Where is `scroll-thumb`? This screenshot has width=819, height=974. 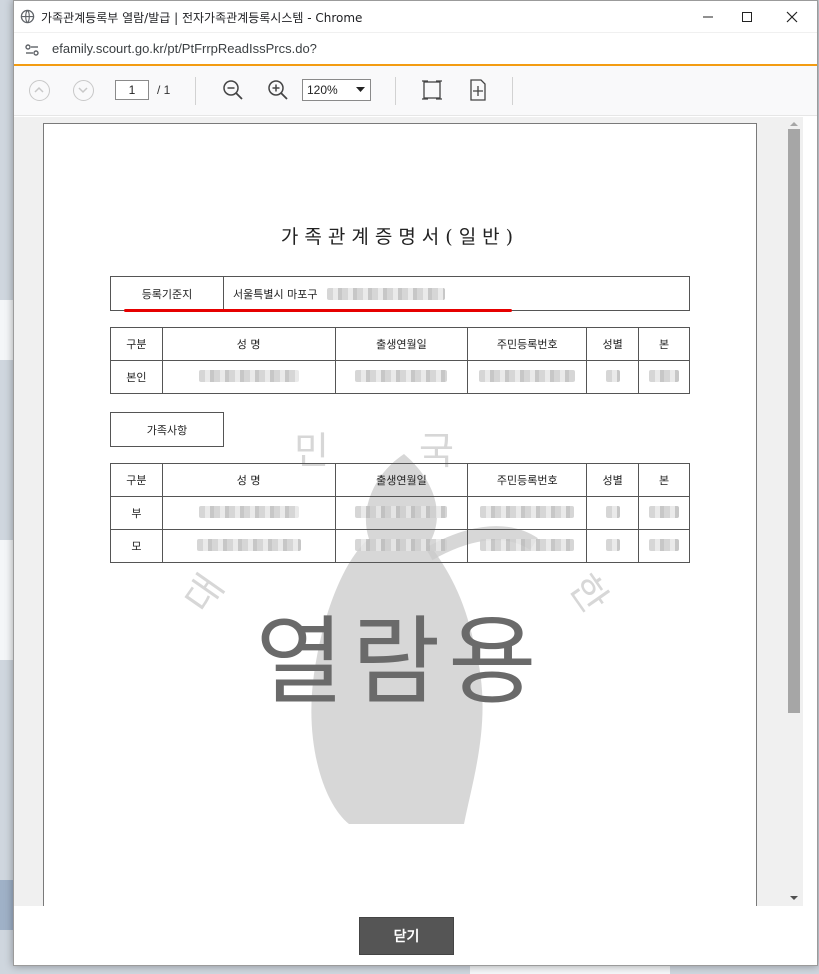
scroll-thumb is located at coordinates (794, 421).